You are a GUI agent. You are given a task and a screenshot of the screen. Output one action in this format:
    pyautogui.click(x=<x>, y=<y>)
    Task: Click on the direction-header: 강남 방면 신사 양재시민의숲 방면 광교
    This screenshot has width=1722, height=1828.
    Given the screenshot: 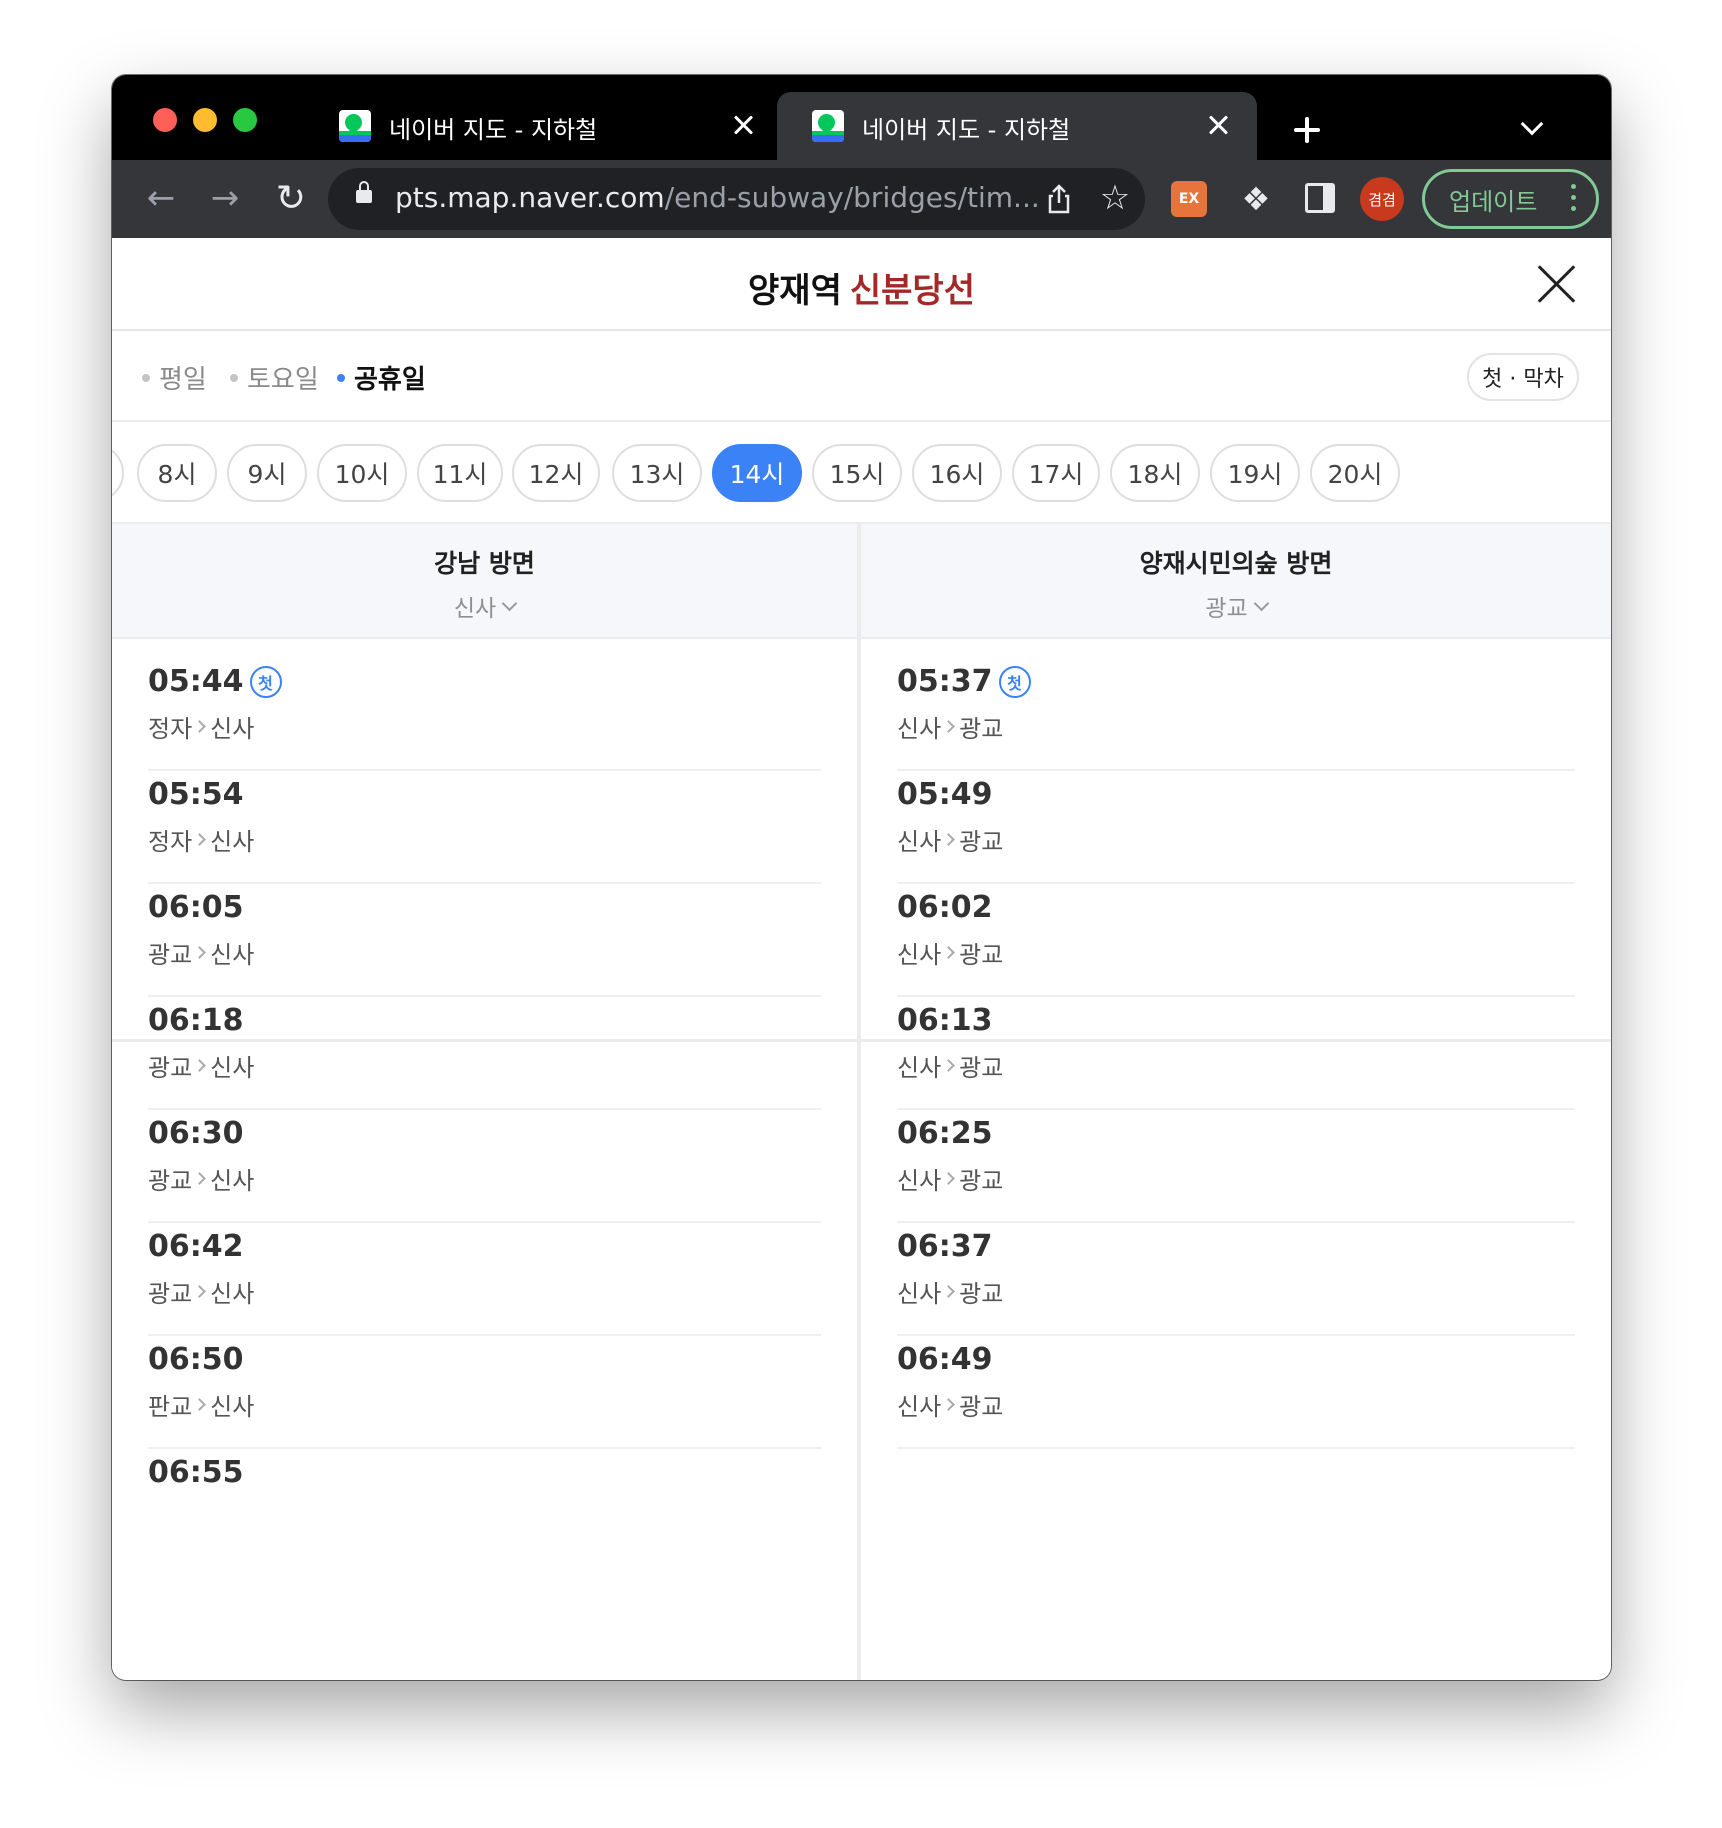 What is the action you would take?
    pyautogui.click(x=861, y=581)
    